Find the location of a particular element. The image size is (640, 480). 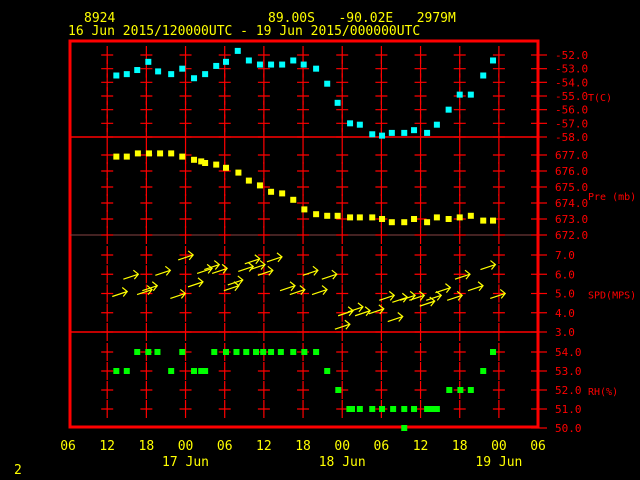

y-tick-label: -56.0 is located at coordinates (571, 110).